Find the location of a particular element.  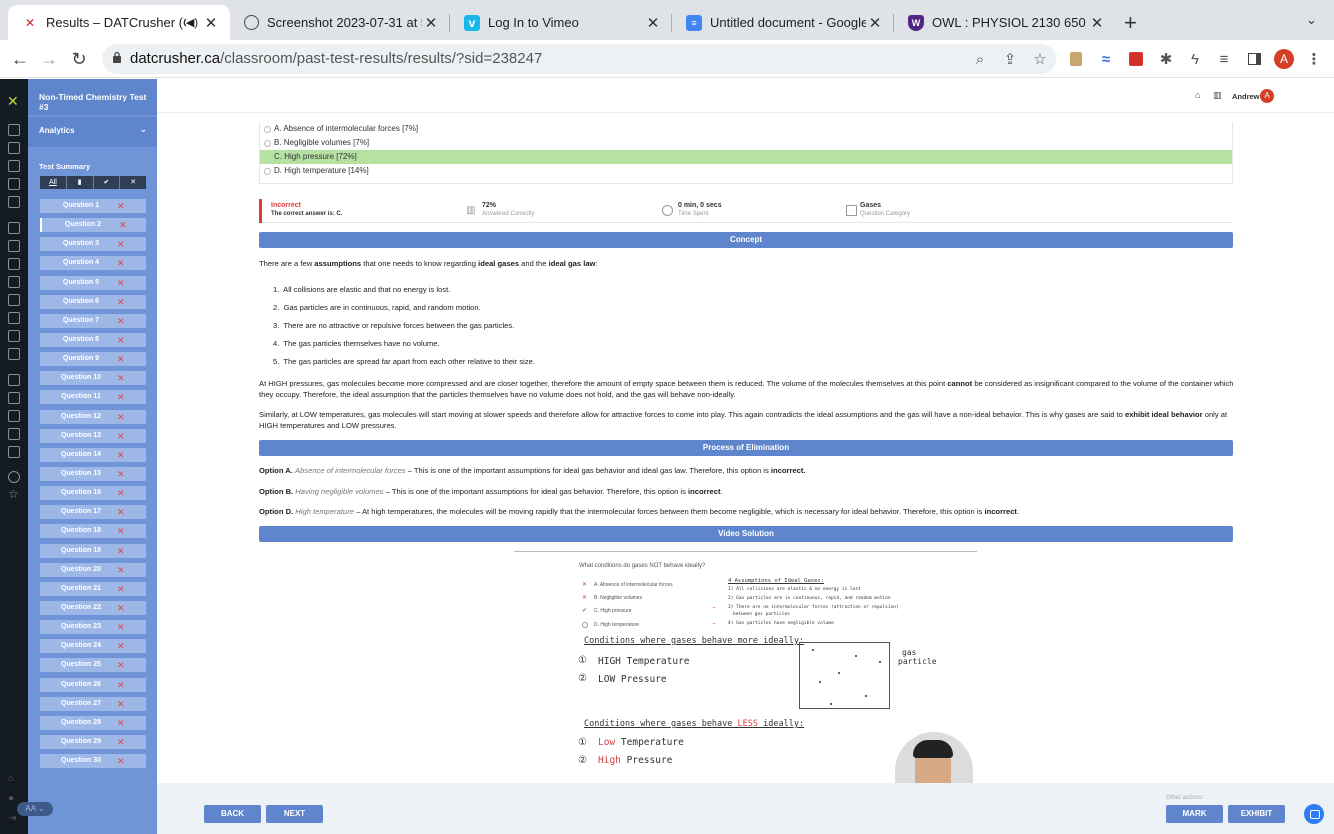

question-nav-item: Question 24 ✕ is located at coordinates (93, 646).